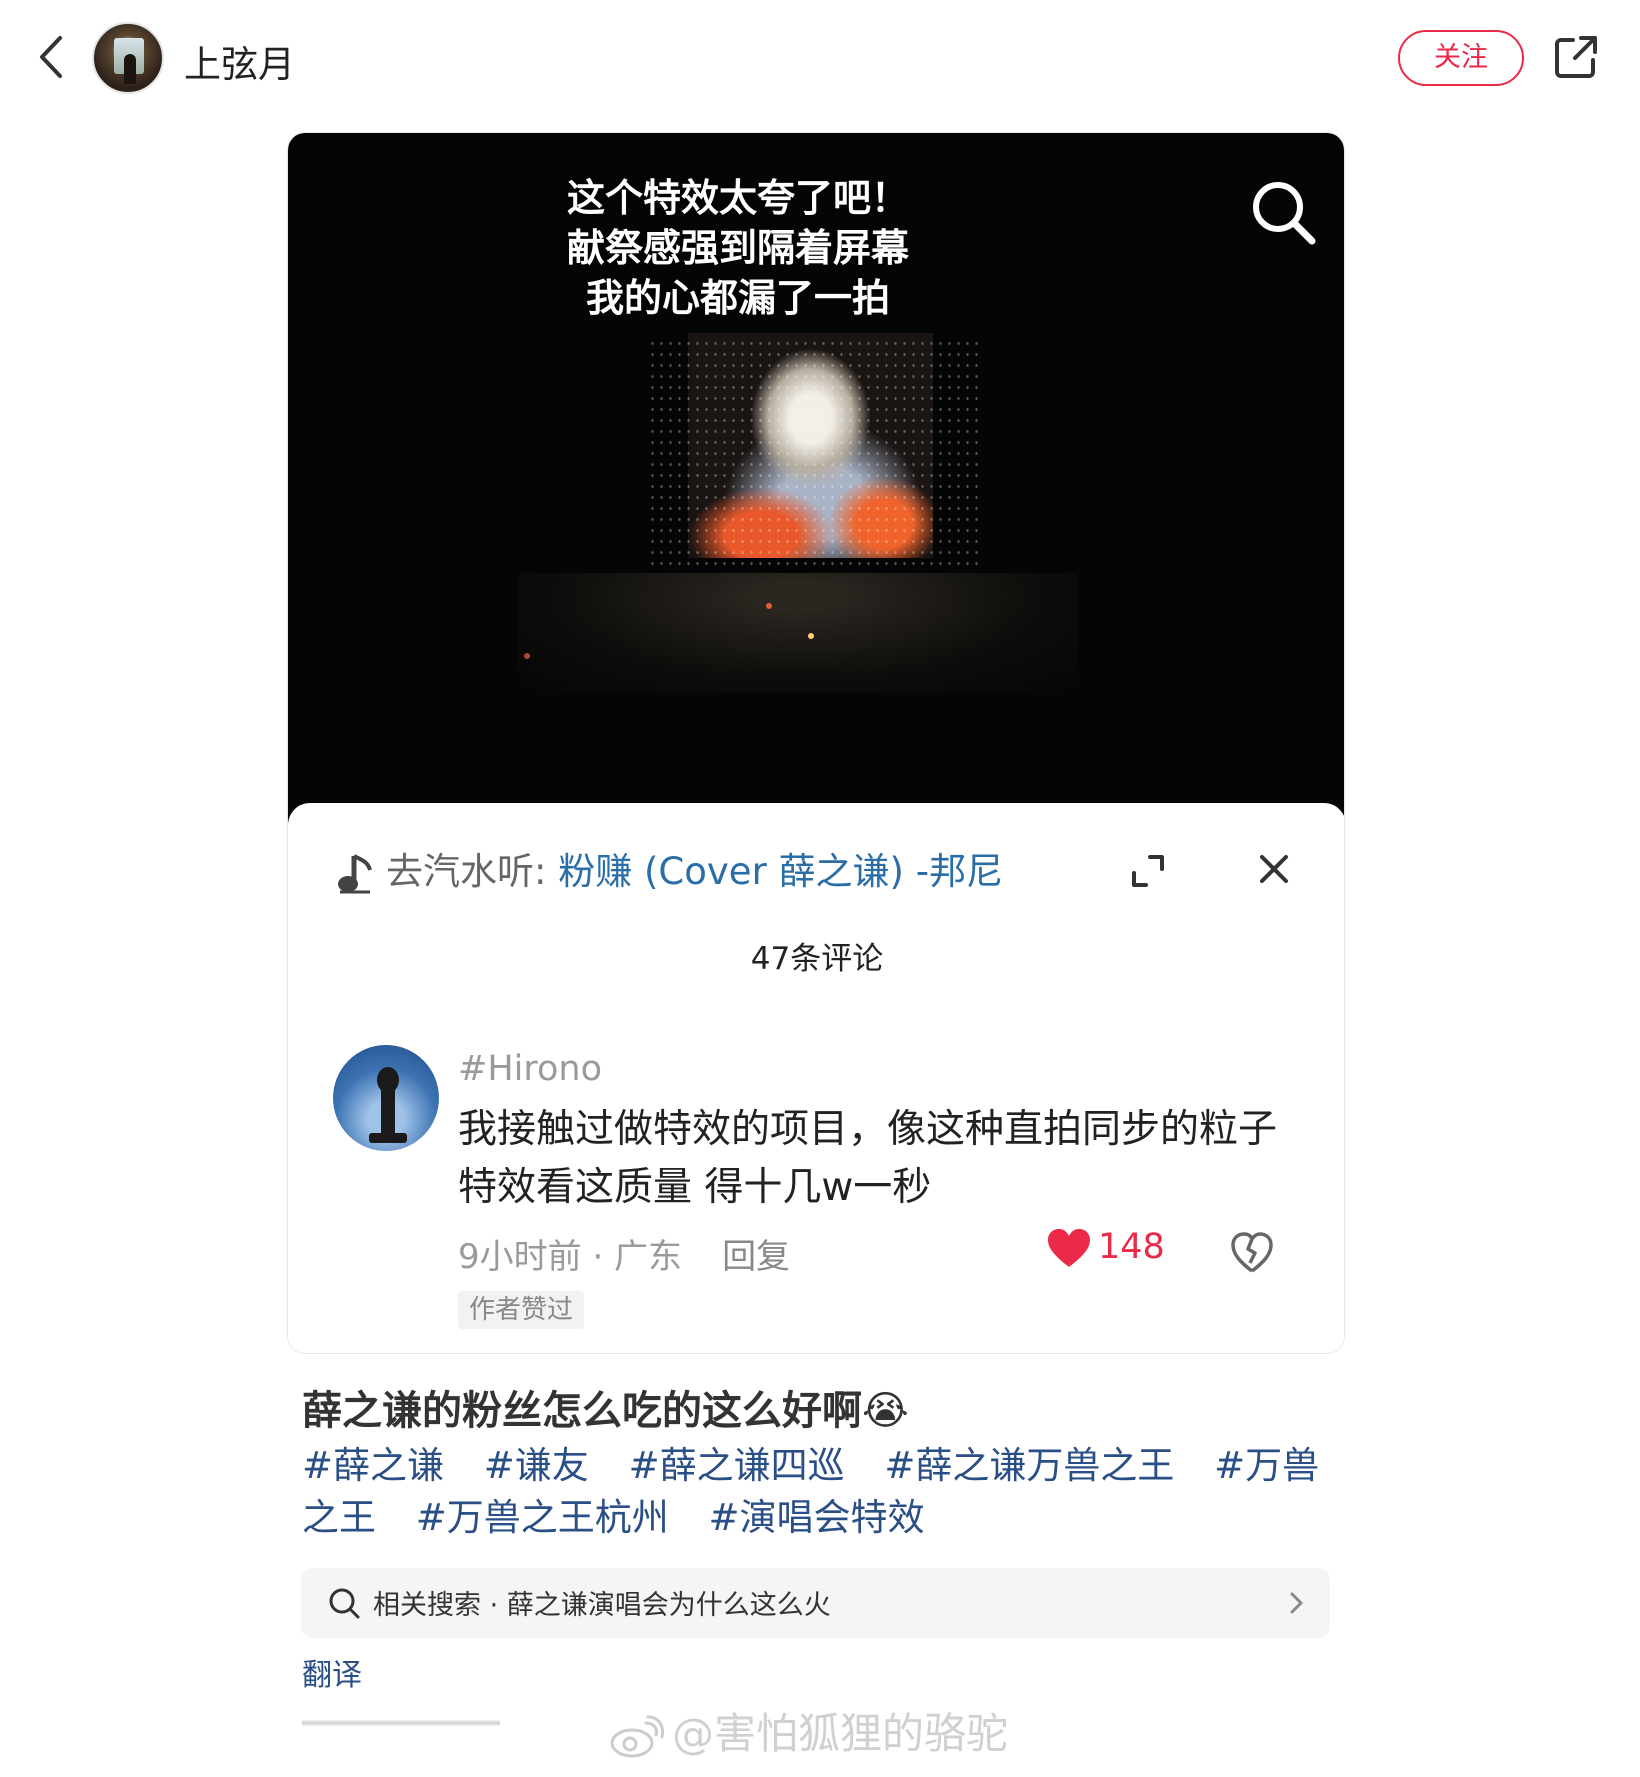 The height and width of the screenshot is (1777, 1640). I want to click on music-note-icon, so click(355, 873).